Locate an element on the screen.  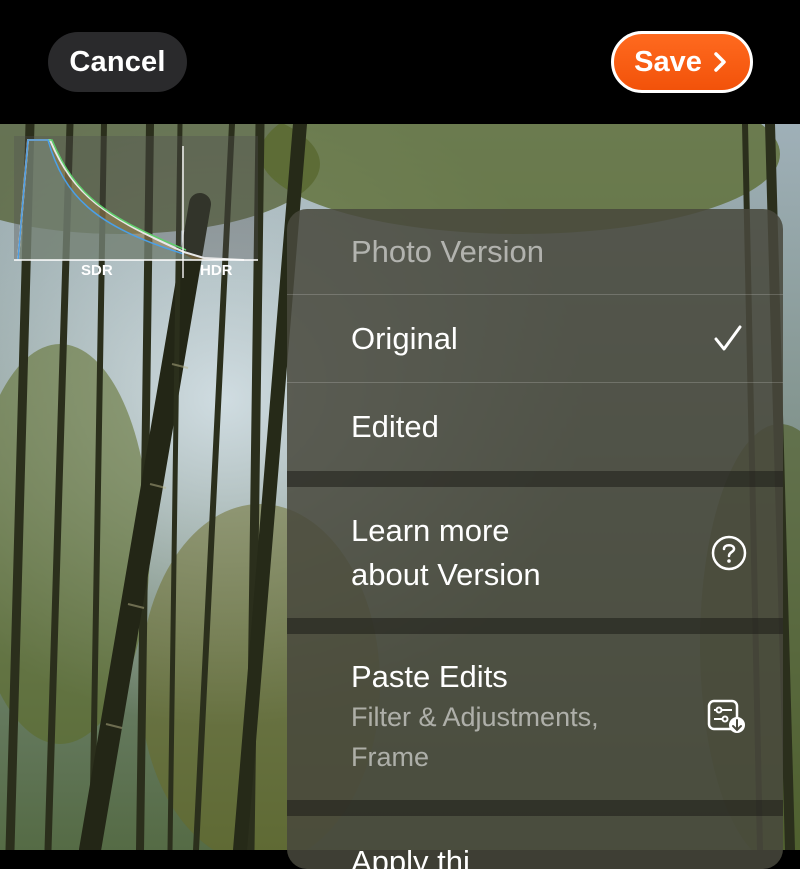
histogram-hdr-label: HDR is located at coordinates (216, 270).